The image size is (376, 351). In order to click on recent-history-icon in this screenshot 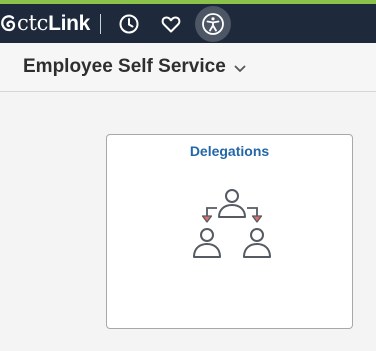, I will do `click(129, 23)`.